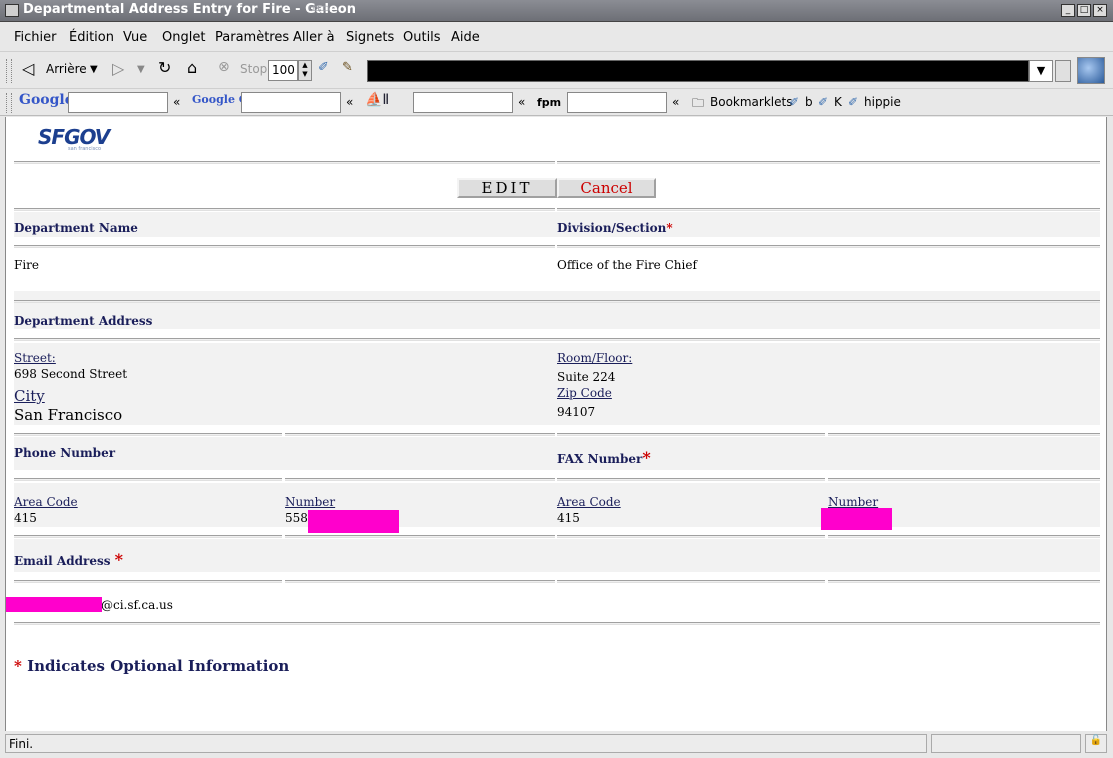 The height and width of the screenshot is (758, 1113). I want to click on email-address-label-text: Email Address, so click(62, 561).